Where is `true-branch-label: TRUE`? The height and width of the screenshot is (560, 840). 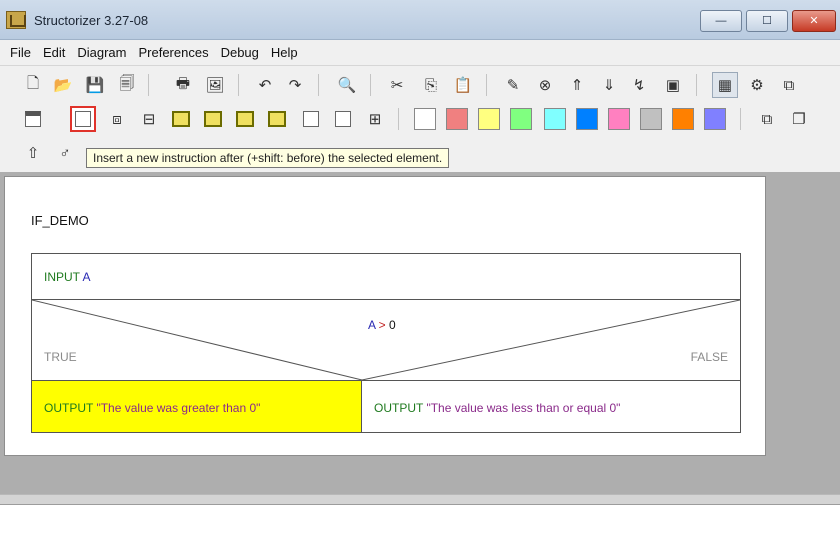 true-branch-label: TRUE is located at coordinates (60, 357).